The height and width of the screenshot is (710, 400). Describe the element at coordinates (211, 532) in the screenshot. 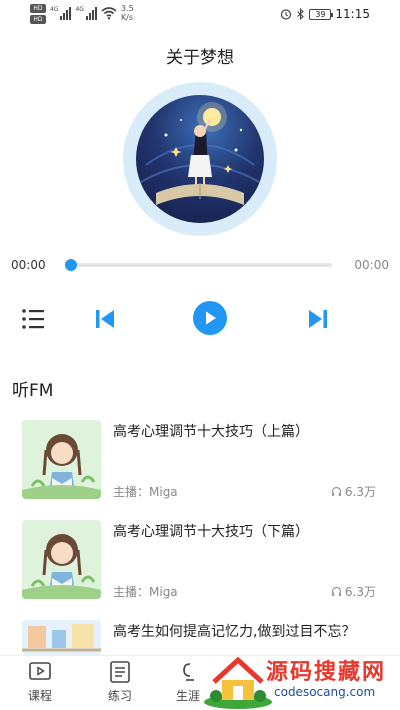

I see `item-title: 高考心理调节十大技巧（下篇）` at that location.